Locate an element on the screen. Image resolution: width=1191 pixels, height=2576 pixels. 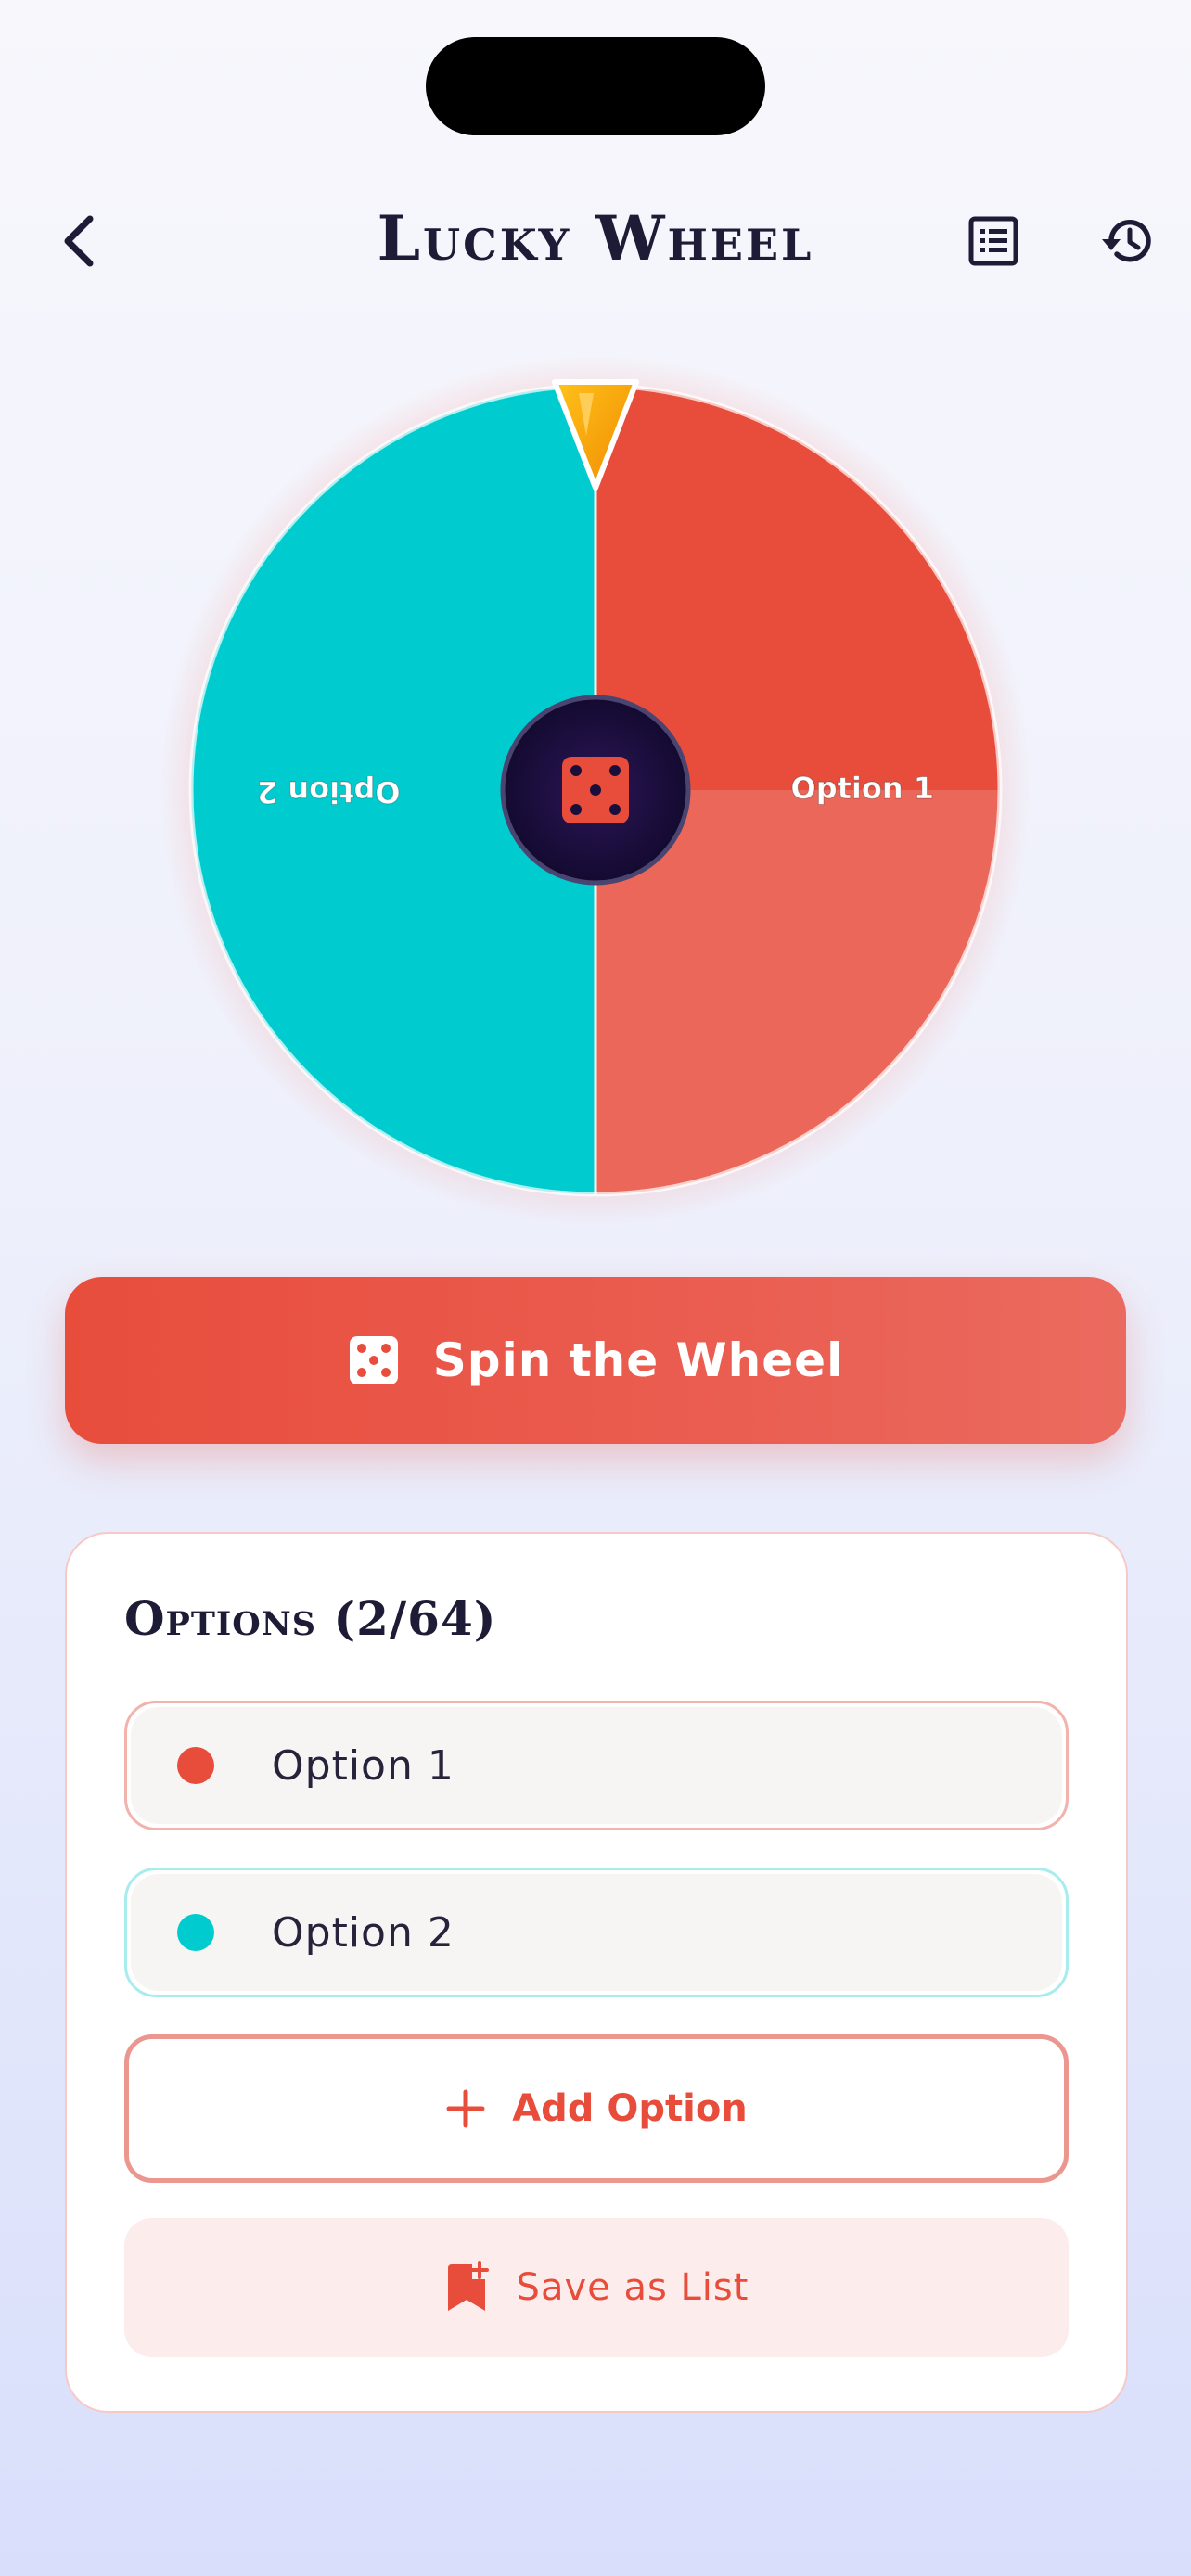
save-as-list-button: Save as List is located at coordinates (597, 2287).